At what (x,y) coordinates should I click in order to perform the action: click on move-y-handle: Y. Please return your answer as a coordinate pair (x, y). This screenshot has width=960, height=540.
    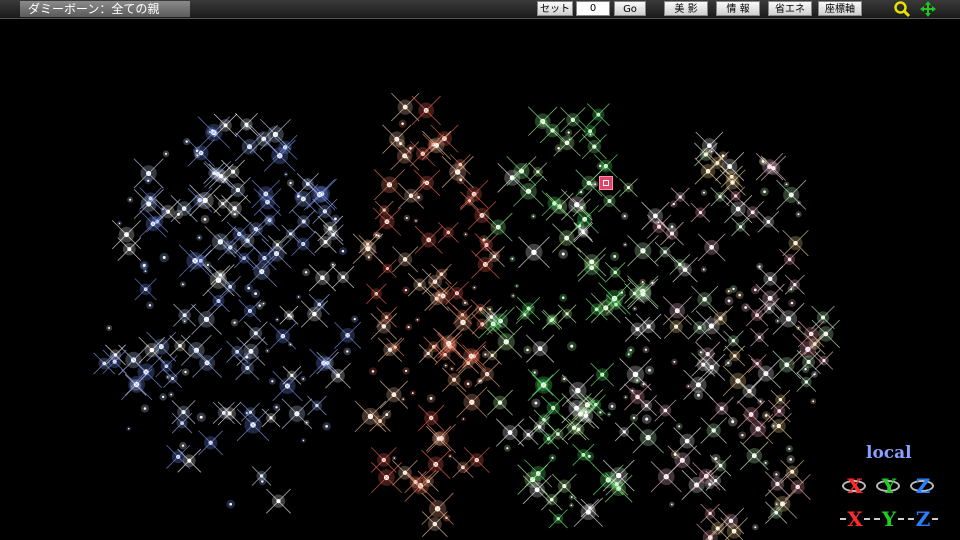
    Looking at the image, I should click on (889, 519).